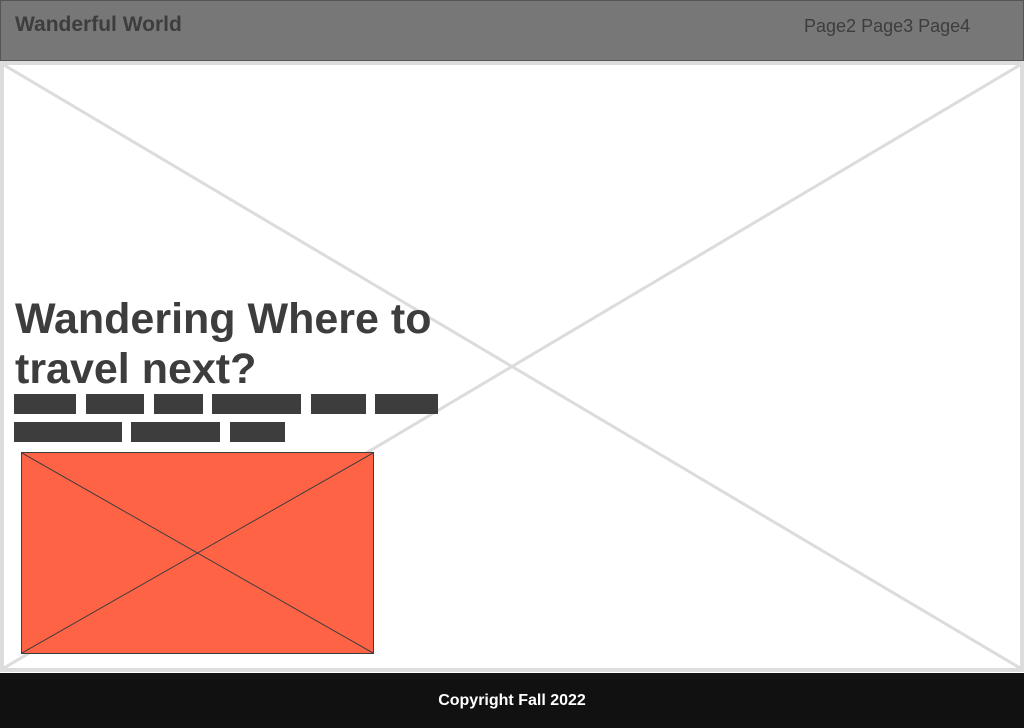 The image size is (1024, 728). What do you see at coordinates (512, 30) in the screenshot?
I see `top-bar: Wanderful World Page2 Page3 Page4` at bounding box center [512, 30].